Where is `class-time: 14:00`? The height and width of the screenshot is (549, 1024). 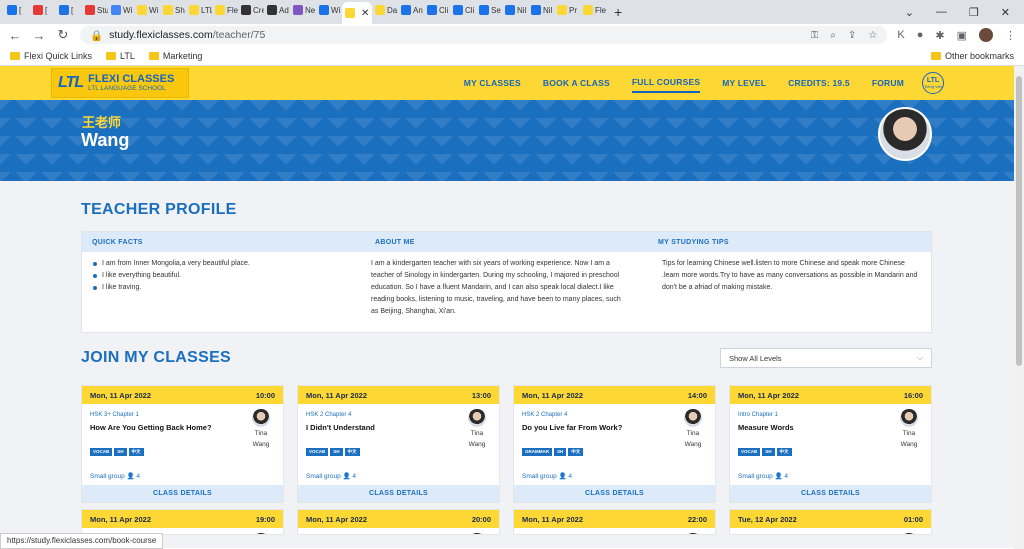
class-time: 14:00 is located at coordinates (697, 395).